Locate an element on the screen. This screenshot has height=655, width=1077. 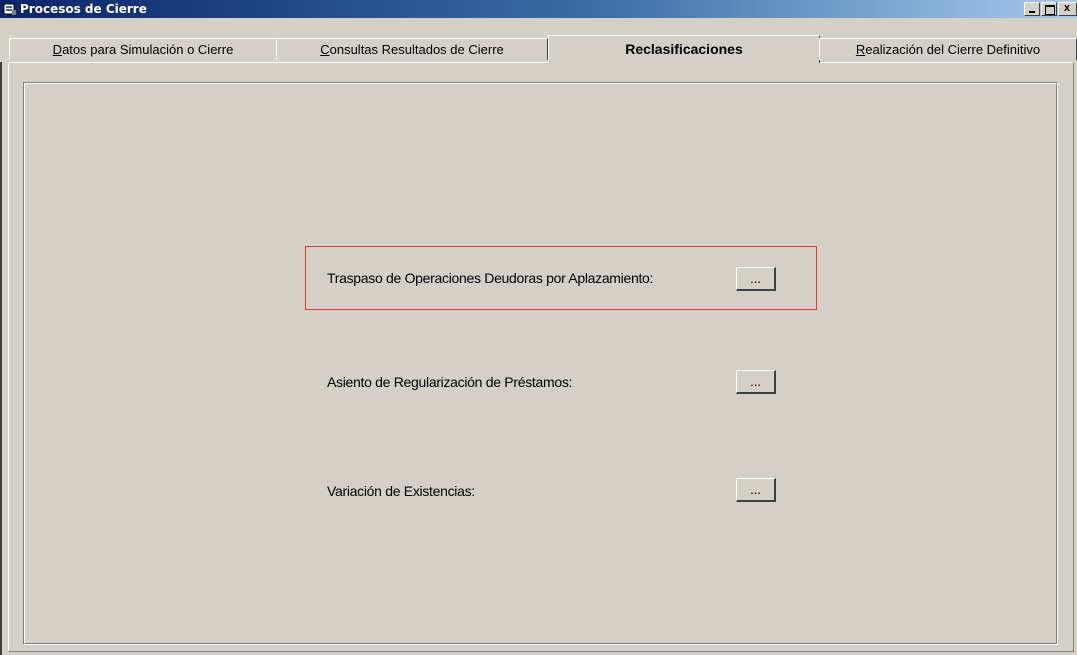
tab-accelerator: C is located at coordinates (325, 49).